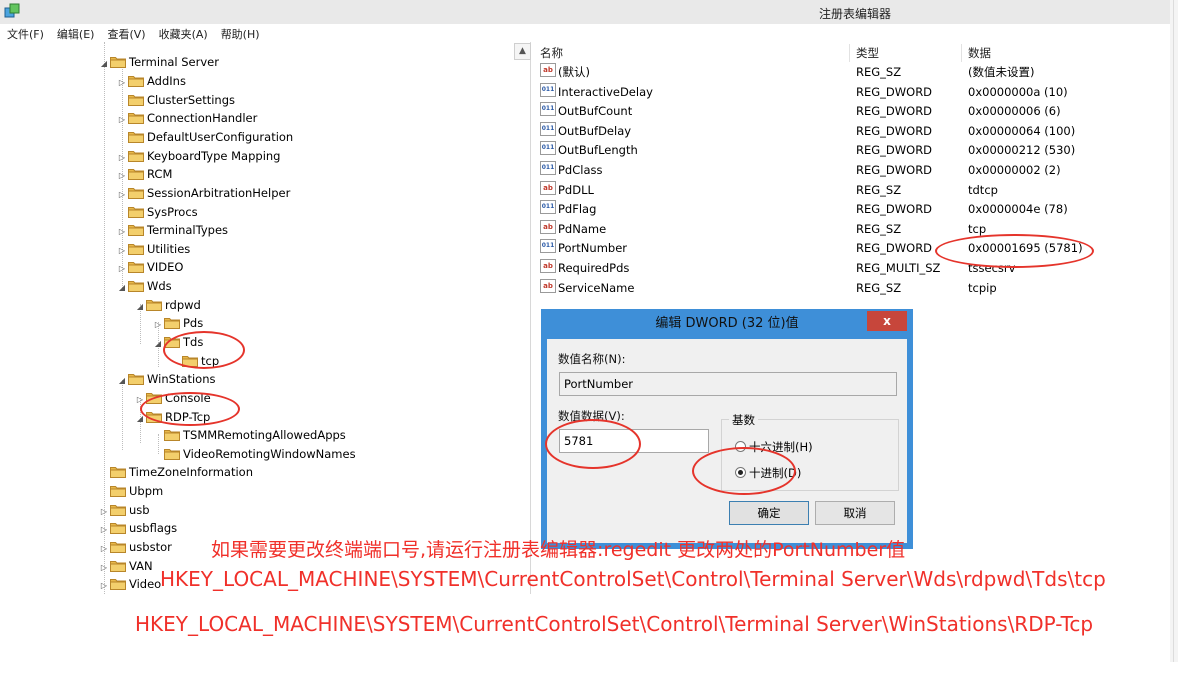 This screenshot has width=1178, height=693. I want to click on tree-node-winstations: ◢ WinStations, so click(166, 380).